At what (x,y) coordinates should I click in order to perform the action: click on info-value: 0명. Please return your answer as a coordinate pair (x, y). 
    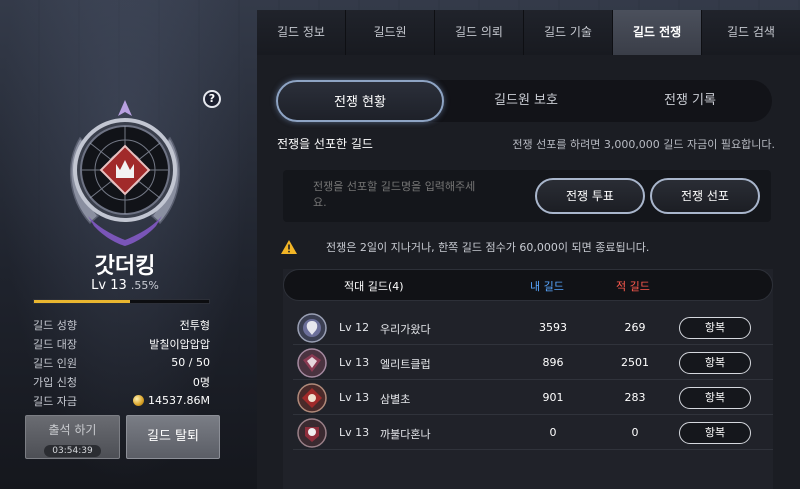
    Looking at the image, I should click on (201, 382).